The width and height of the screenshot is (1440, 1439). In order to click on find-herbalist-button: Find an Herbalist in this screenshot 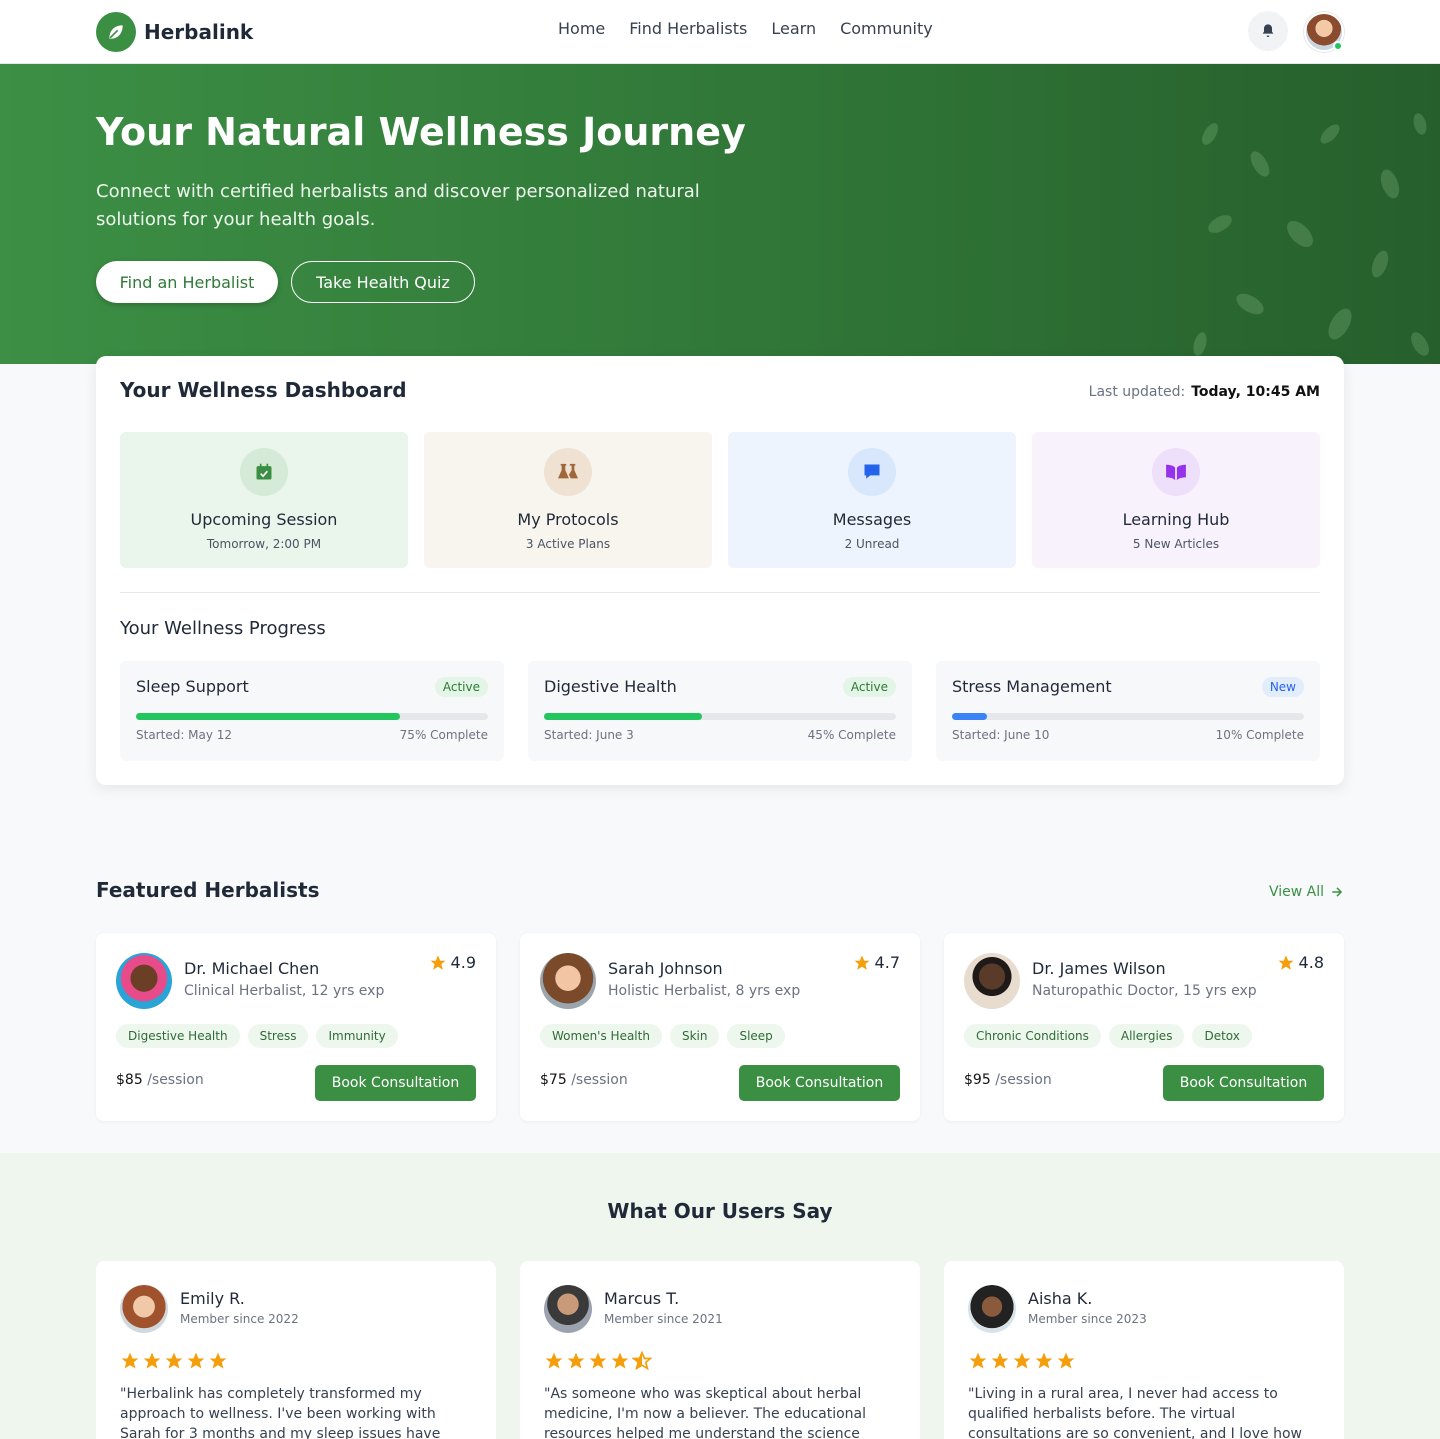, I will do `click(187, 282)`.